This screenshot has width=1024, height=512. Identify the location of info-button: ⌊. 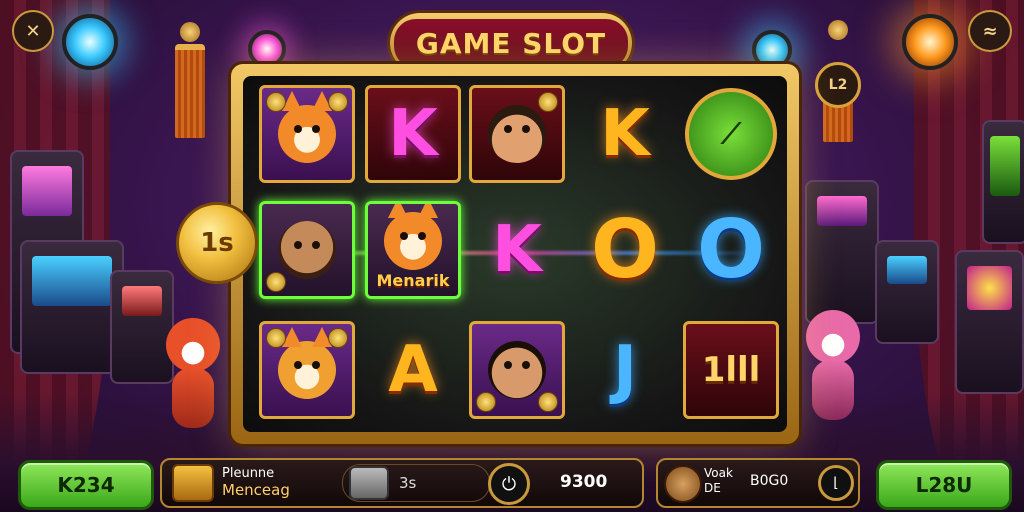
(836, 483).